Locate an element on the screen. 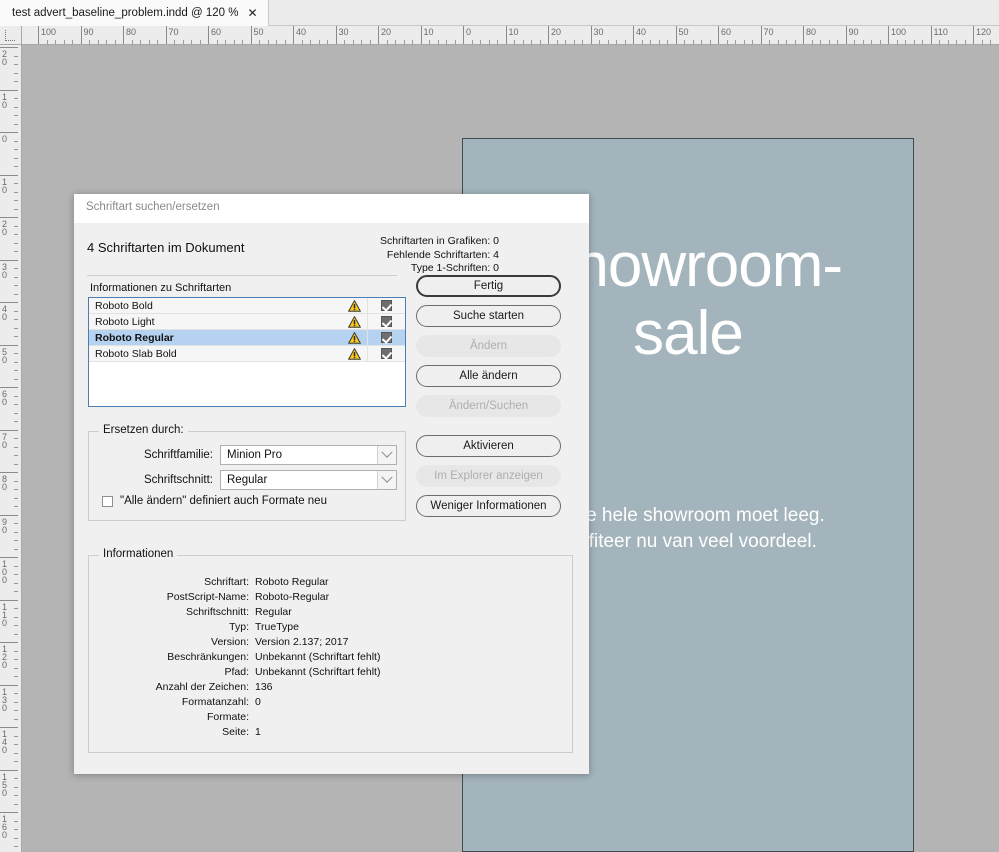  info-group-legend: Informationen is located at coordinates (138, 554).